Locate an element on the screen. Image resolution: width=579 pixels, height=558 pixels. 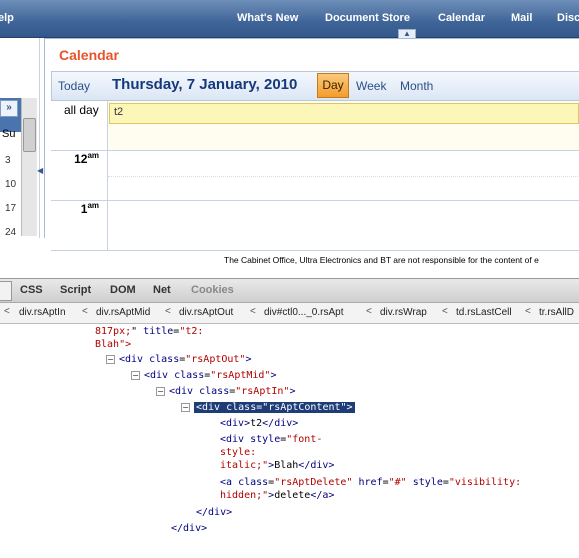
html-line: hidden;">delete</a> is located at coordinates (277, 495).